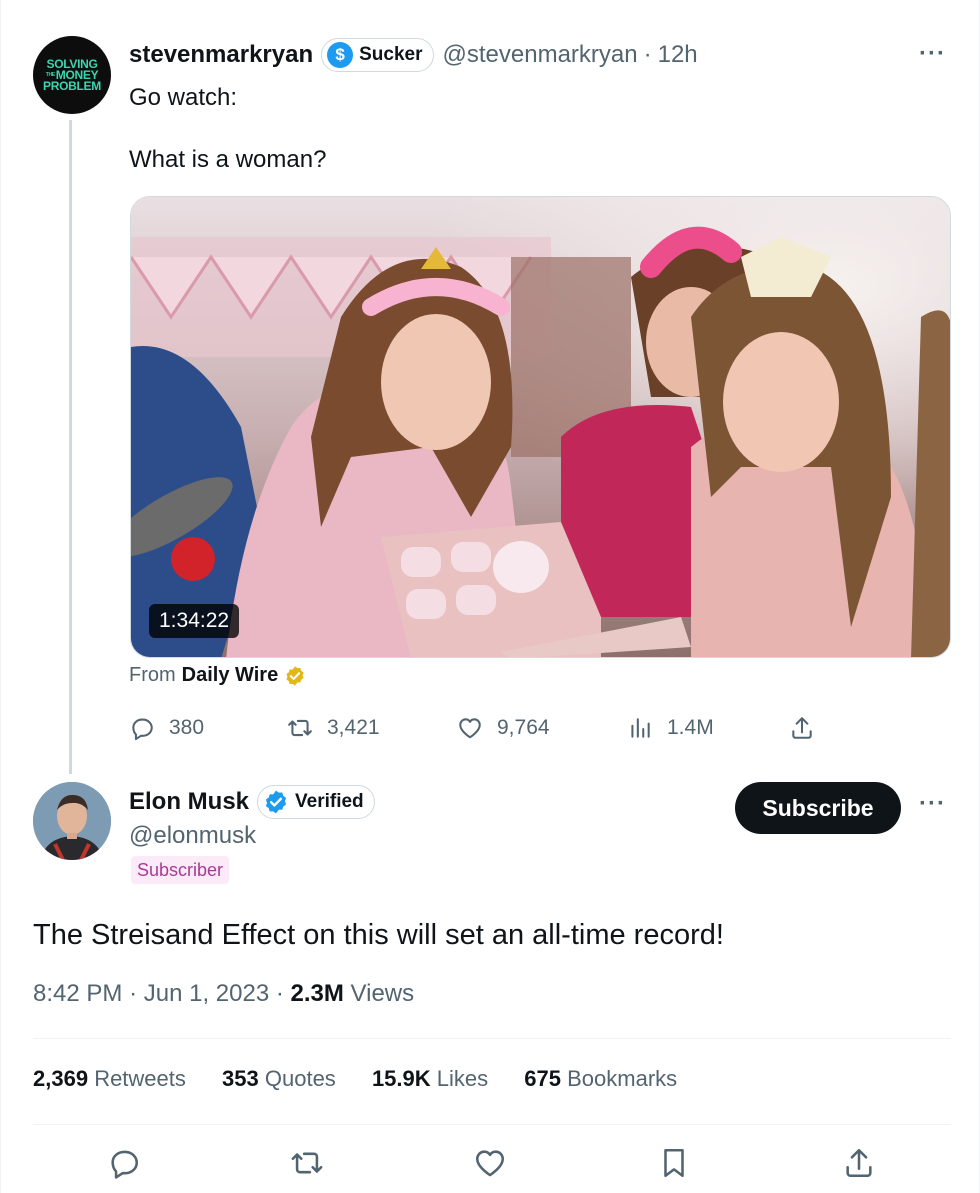 This screenshot has height=1193, width=980. I want to click on dollar-icon: $, so click(340, 55).